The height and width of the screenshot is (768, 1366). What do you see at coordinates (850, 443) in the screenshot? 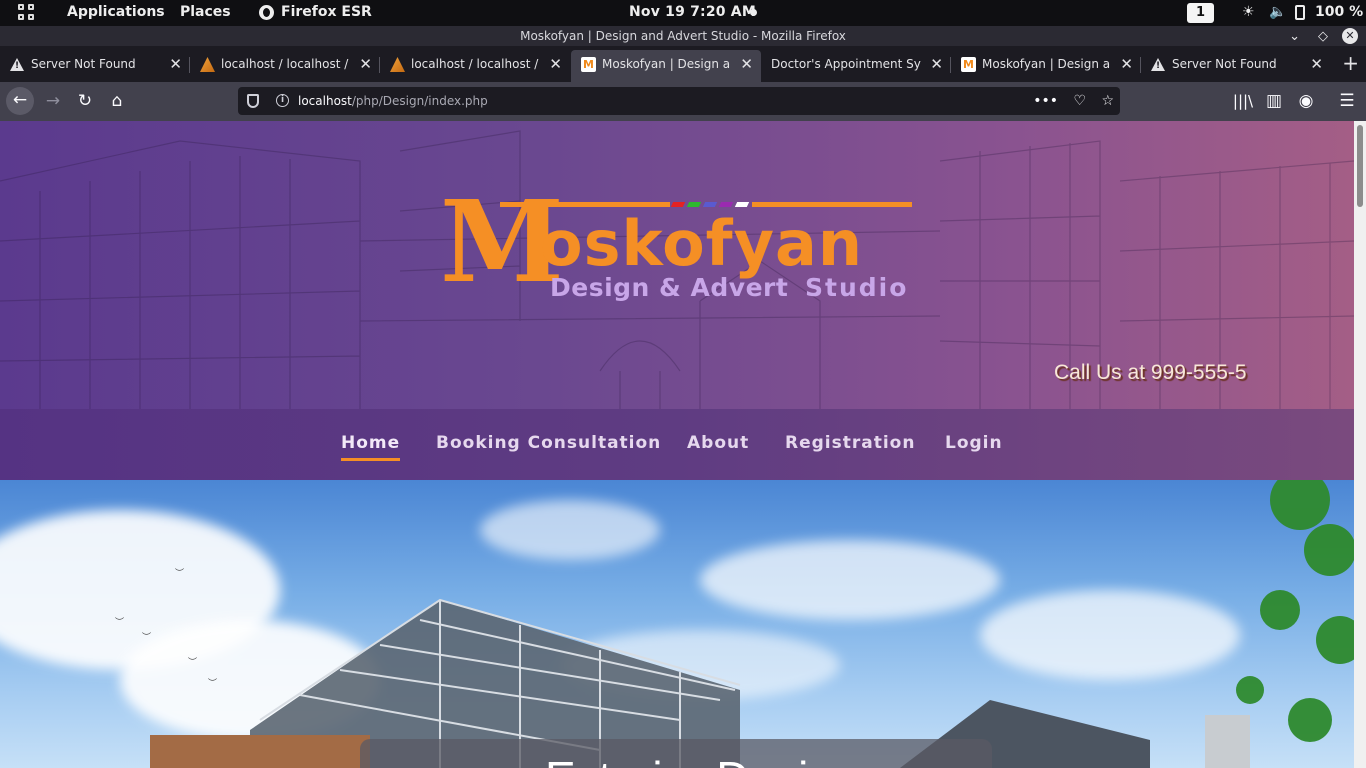
I see `nav-registration: Registration` at bounding box center [850, 443].